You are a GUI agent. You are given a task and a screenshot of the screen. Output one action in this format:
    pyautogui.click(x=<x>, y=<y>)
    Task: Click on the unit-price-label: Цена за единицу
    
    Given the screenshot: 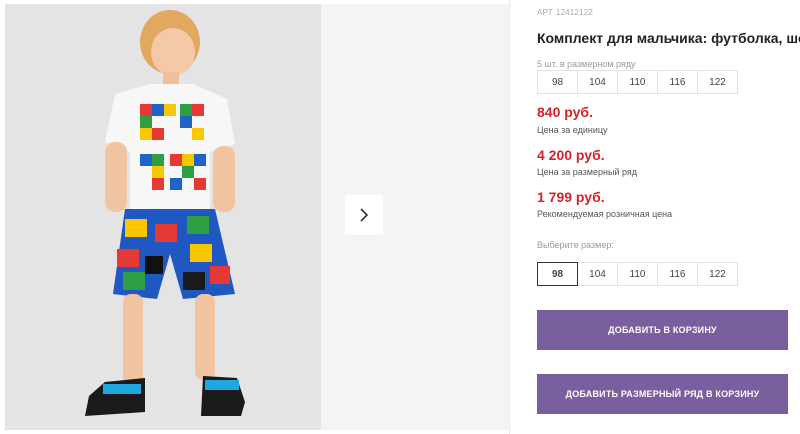 What is the action you would take?
    pyautogui.click(x=572, y=130)
    